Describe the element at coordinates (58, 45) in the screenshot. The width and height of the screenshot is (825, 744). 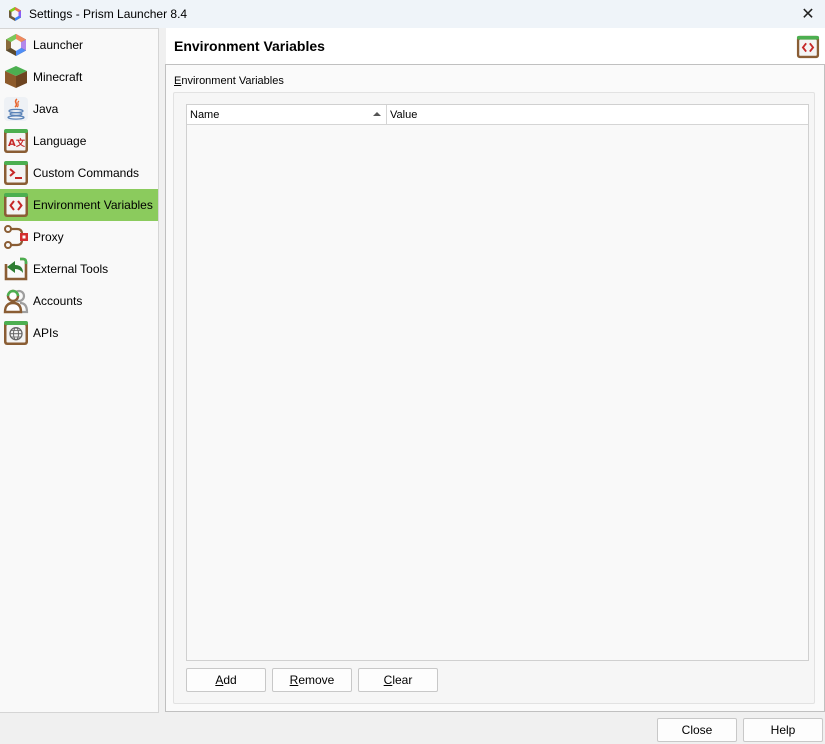
I see `sidebar-item-label: Launcher` at that location.